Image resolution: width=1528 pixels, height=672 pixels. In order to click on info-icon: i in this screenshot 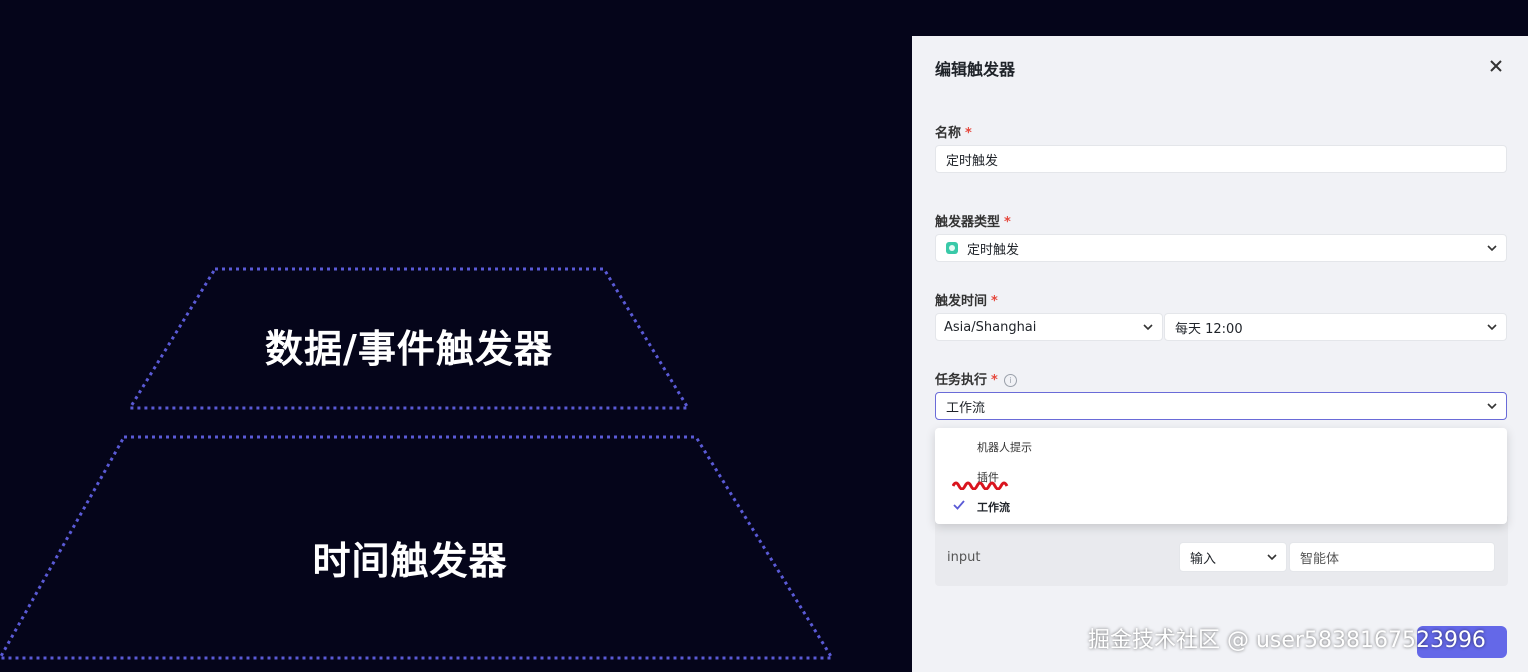, I will do `click(1010, 380)`.